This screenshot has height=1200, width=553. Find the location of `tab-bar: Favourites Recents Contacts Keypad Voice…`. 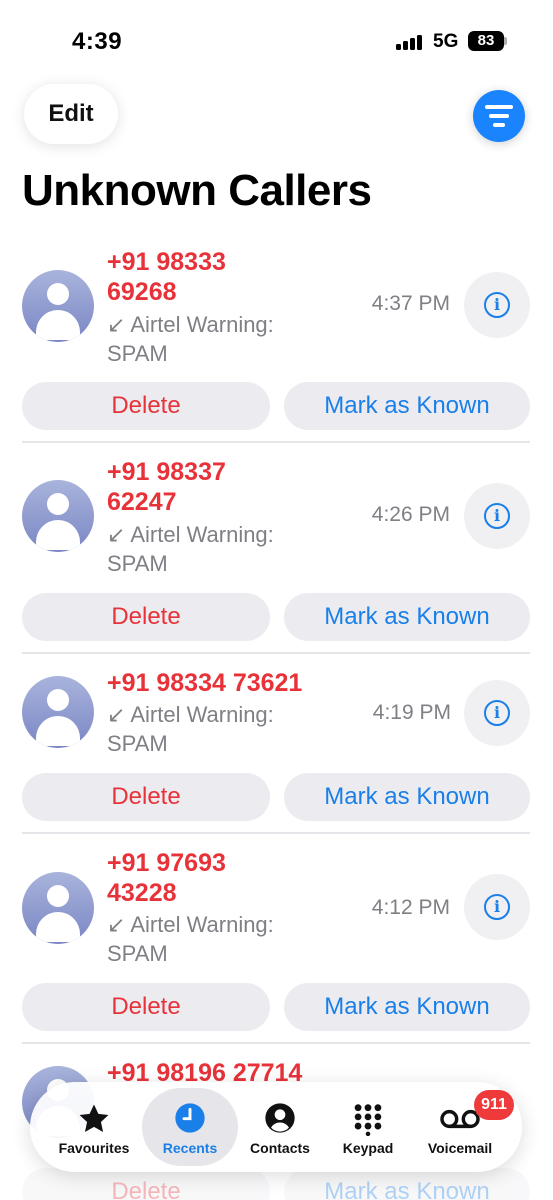

tab-bar: Favourites Recents Contacts Keypad Voice… is located at coordinates (276, 1127).